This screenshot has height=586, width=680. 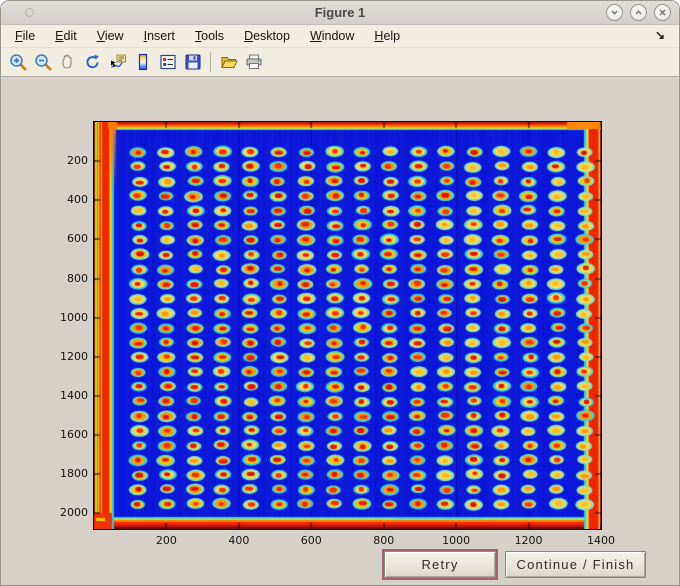 What do you see at coordinates (110, 36) in the screenshot?
I see `menu-view: View` at bounding box center [110, 36].